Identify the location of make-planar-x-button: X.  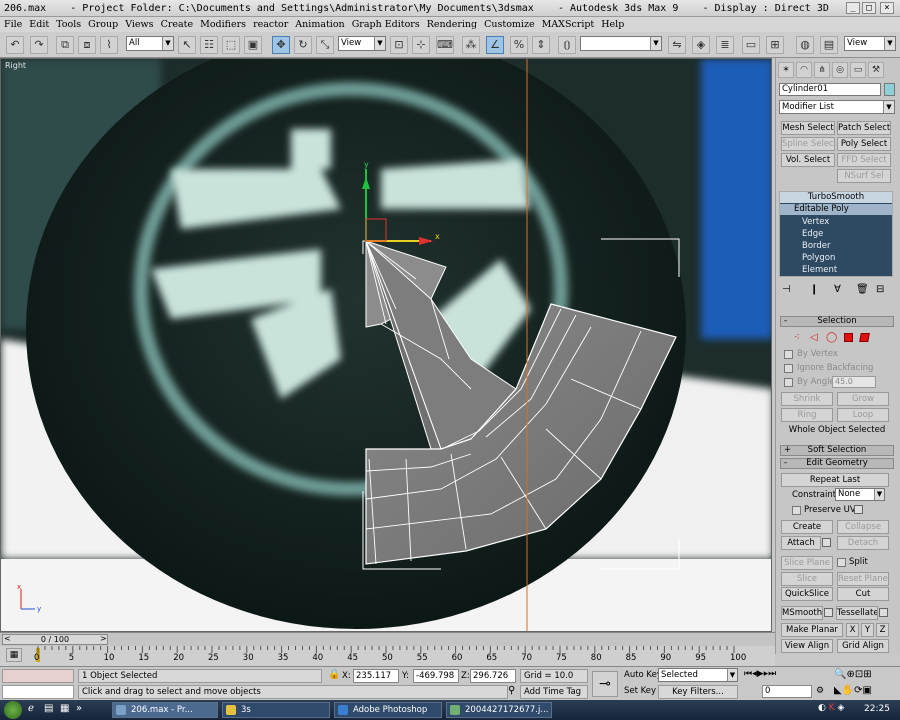
(852, 630).